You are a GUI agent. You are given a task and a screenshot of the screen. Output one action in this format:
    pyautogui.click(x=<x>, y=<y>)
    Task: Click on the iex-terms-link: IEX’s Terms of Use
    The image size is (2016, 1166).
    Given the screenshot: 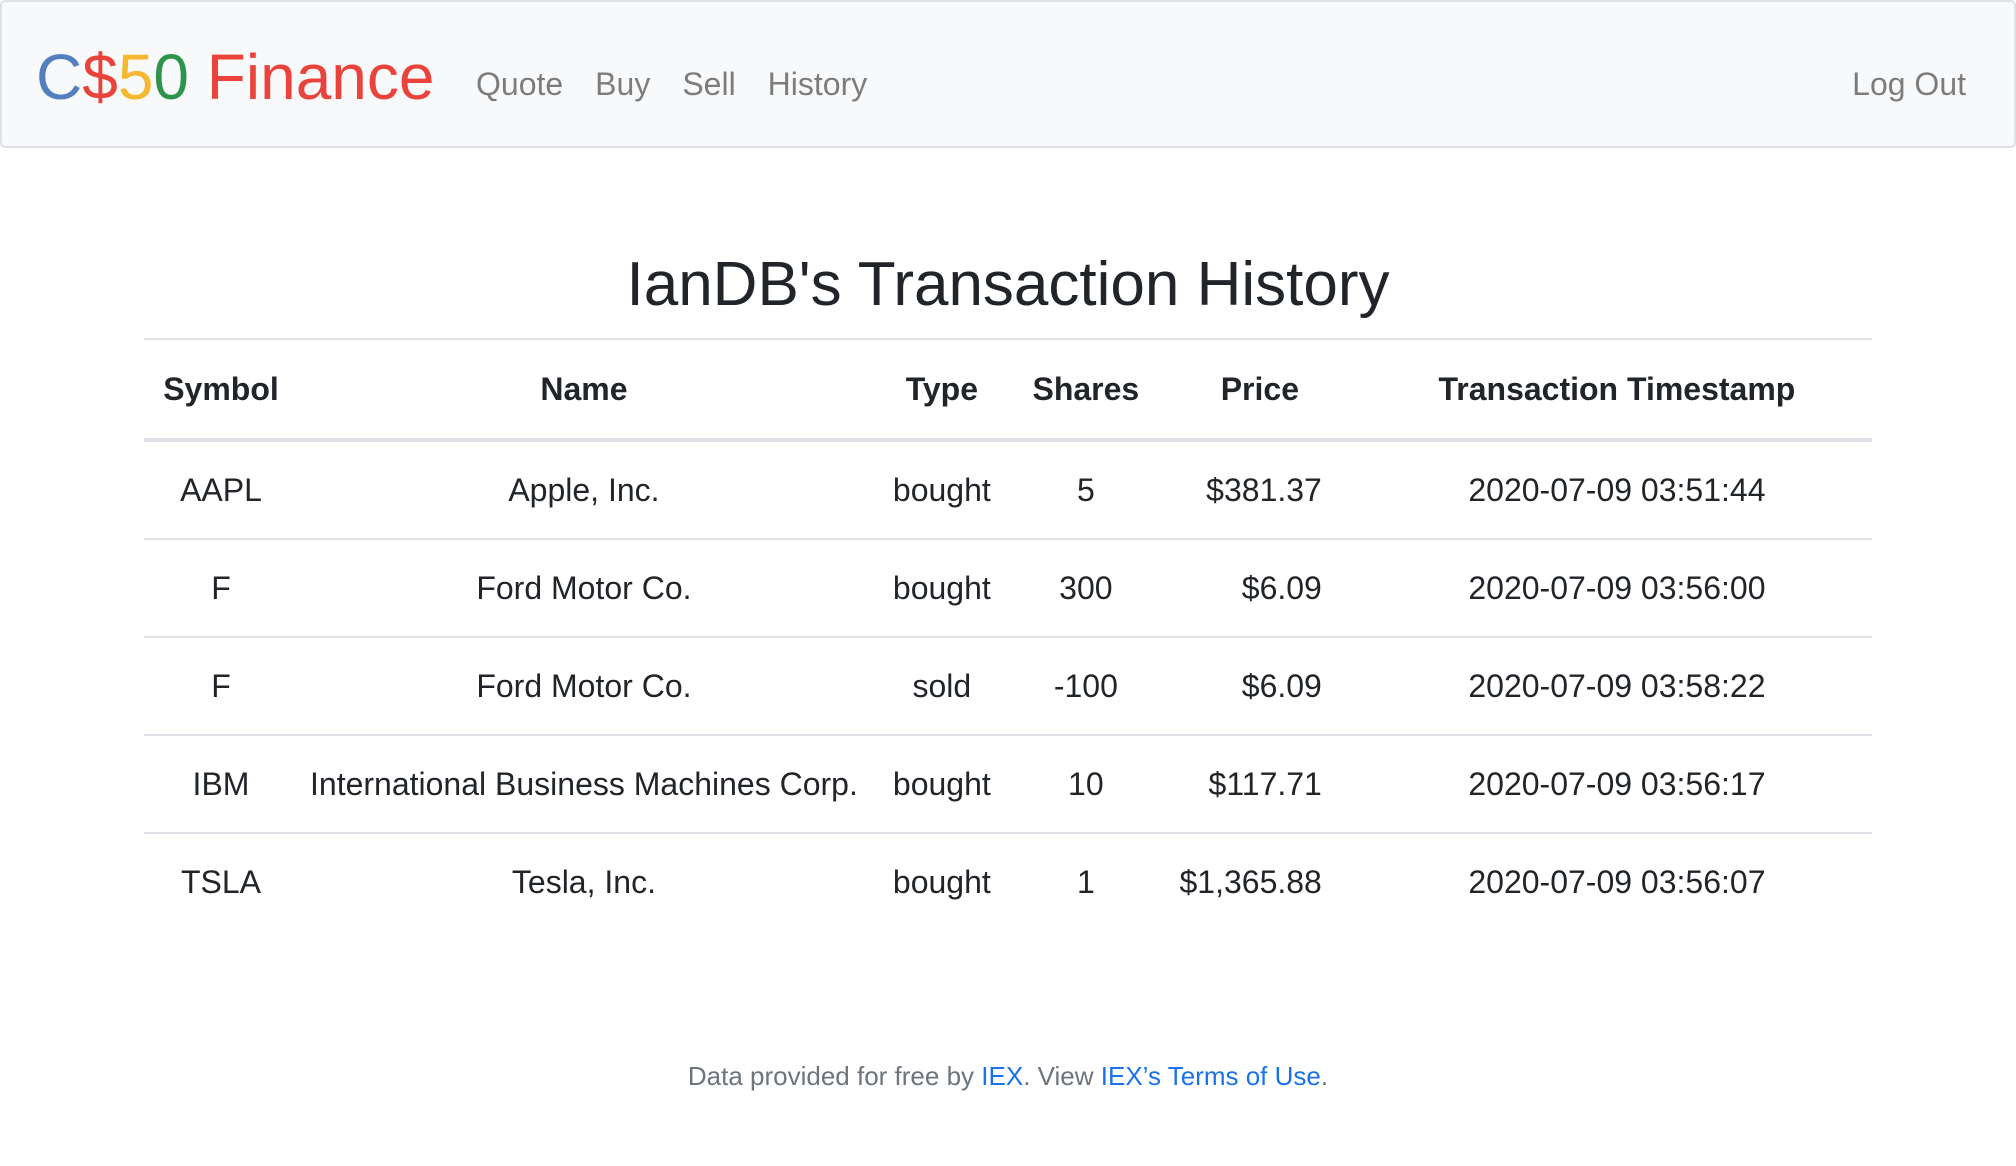 What is the action you would take?
    pyautogui.click(x=1211, y=1076)
    